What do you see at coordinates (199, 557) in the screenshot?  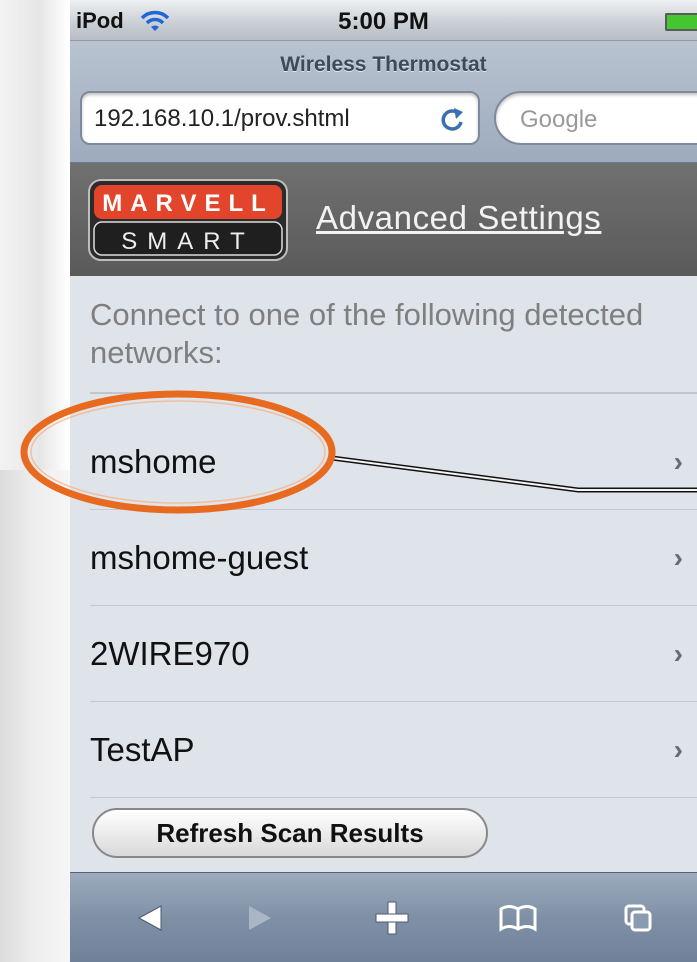 I see `network-label: mshome-guest` at bounding box center [199, 557].